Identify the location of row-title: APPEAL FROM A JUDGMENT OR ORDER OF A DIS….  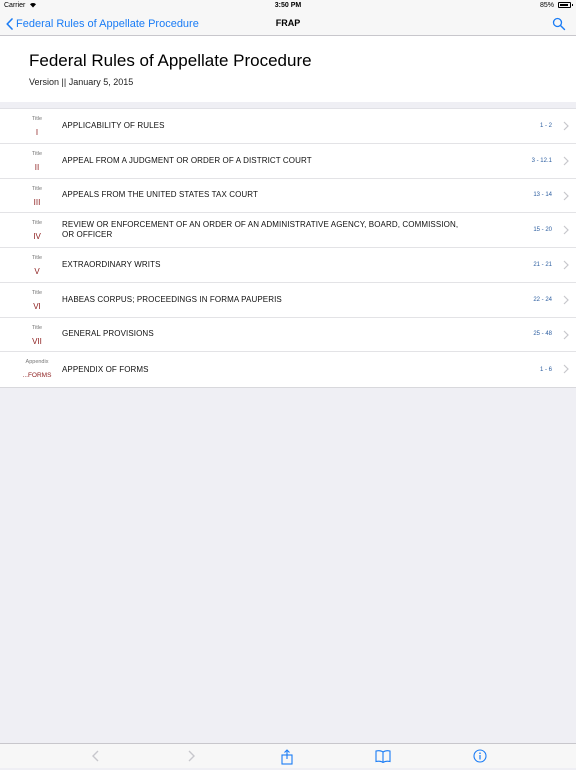
(187, 160).